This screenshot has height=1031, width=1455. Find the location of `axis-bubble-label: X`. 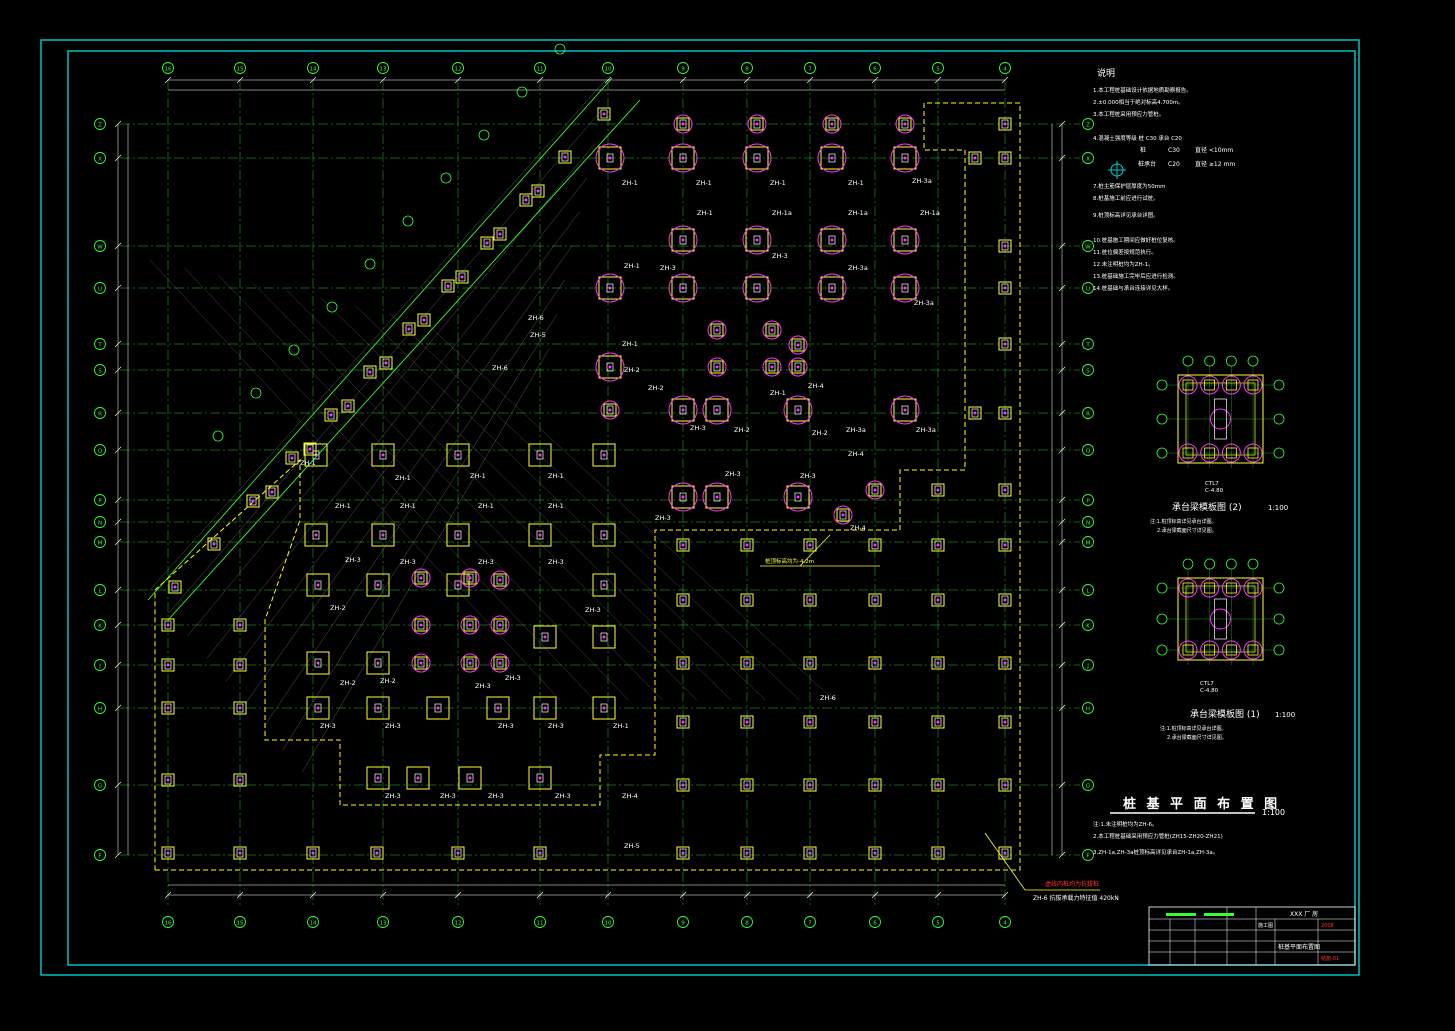

axis-bubble-label: X is located at coordinates (1088, 159).